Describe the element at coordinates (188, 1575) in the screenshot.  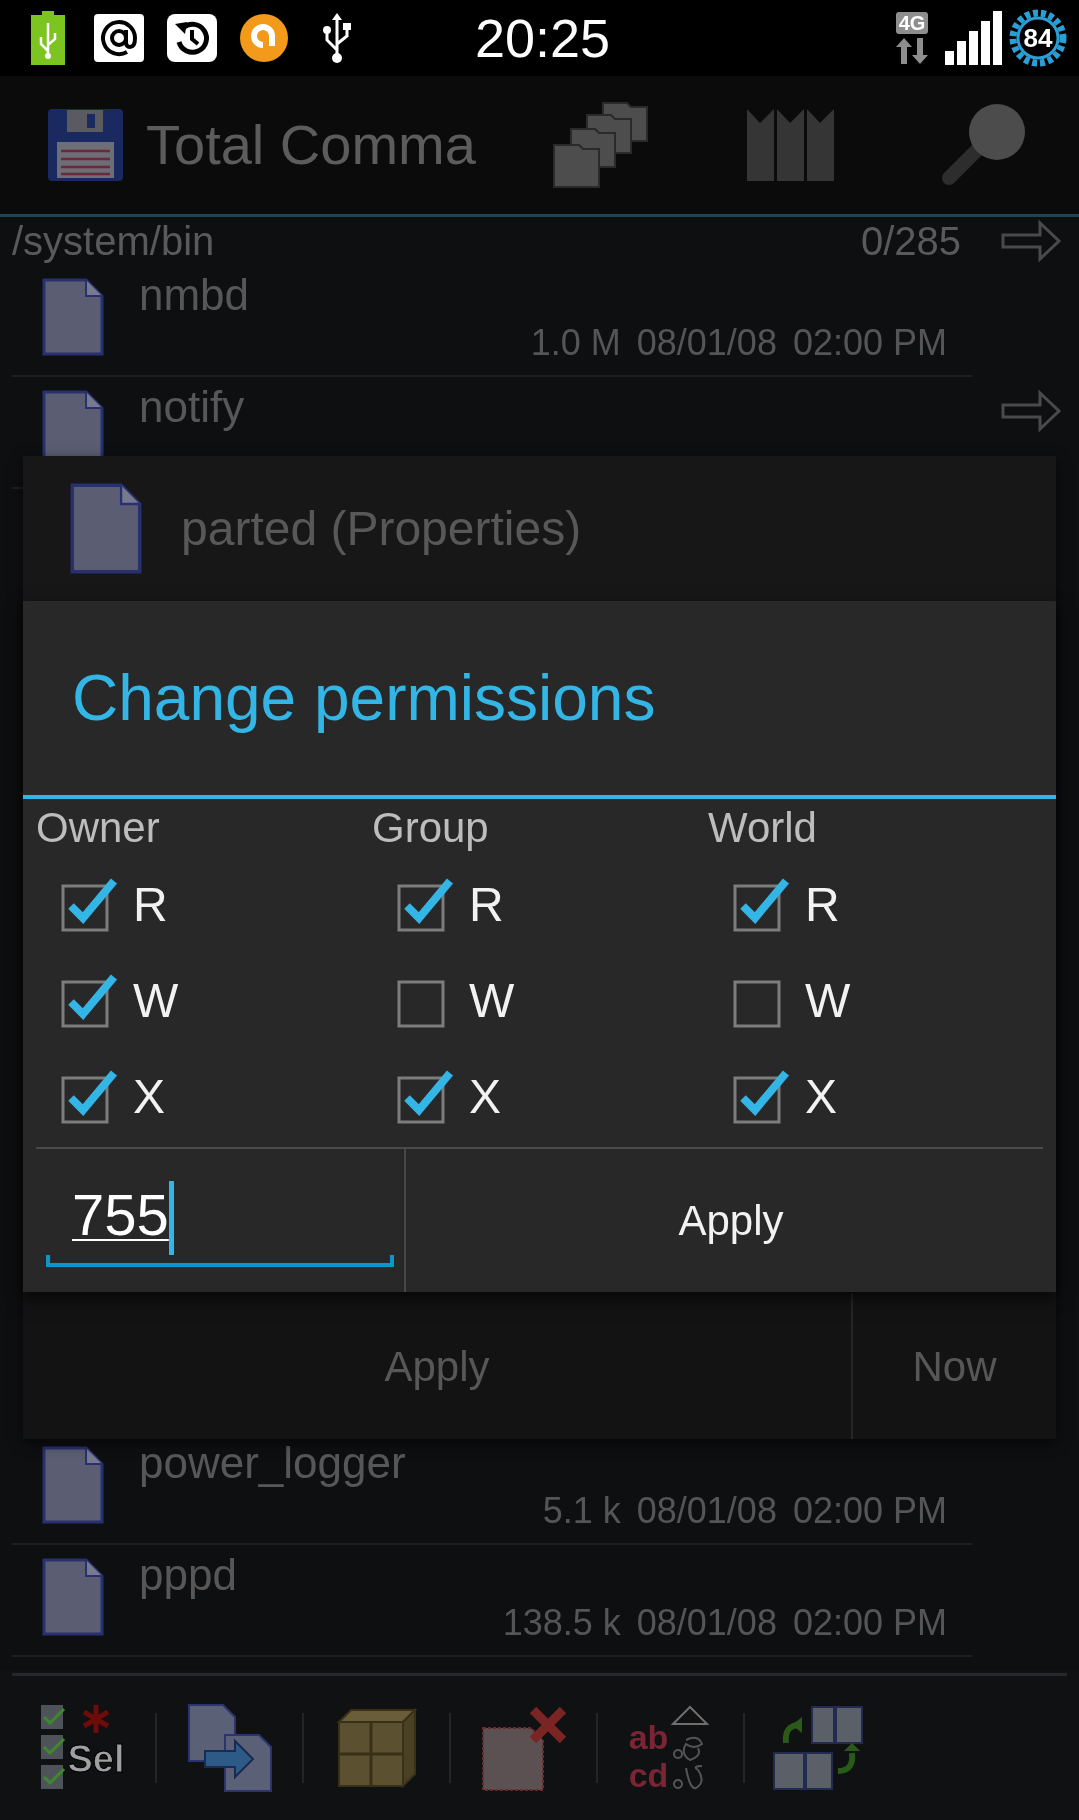
I see `file-name: pppd` at that location.